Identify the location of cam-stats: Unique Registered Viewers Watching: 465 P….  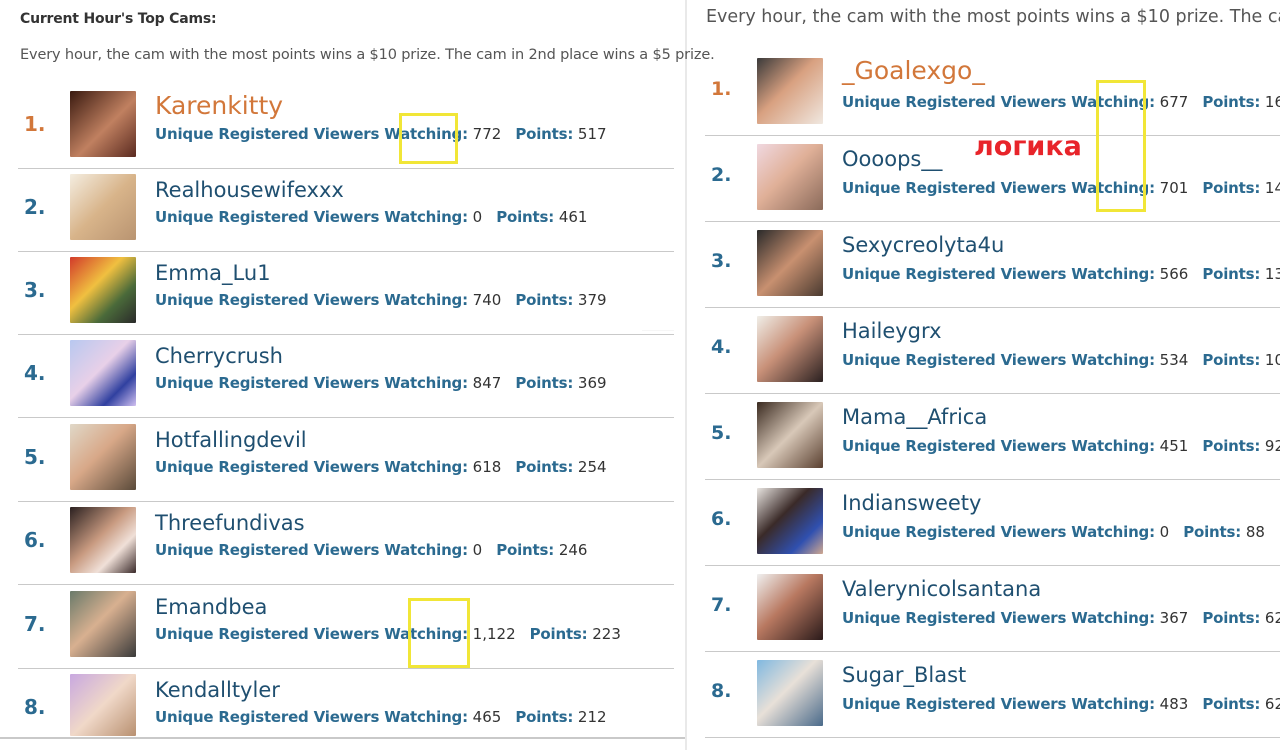
(381, 717).